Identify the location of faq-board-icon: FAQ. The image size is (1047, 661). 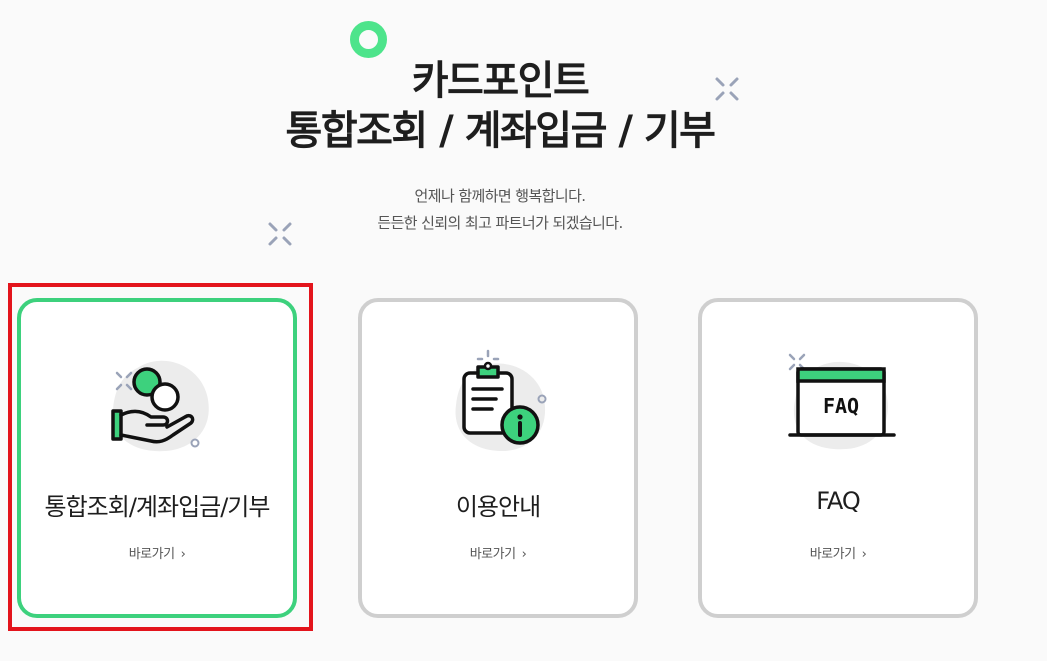
(842, 403).